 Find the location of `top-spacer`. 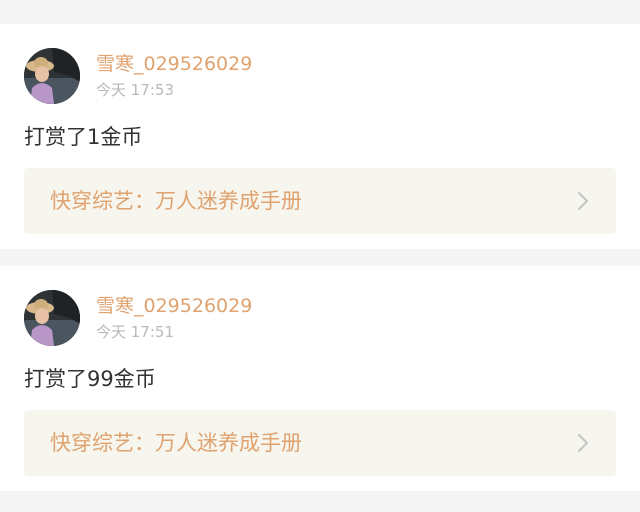

top-spacer is located at coordinates (320, 12).